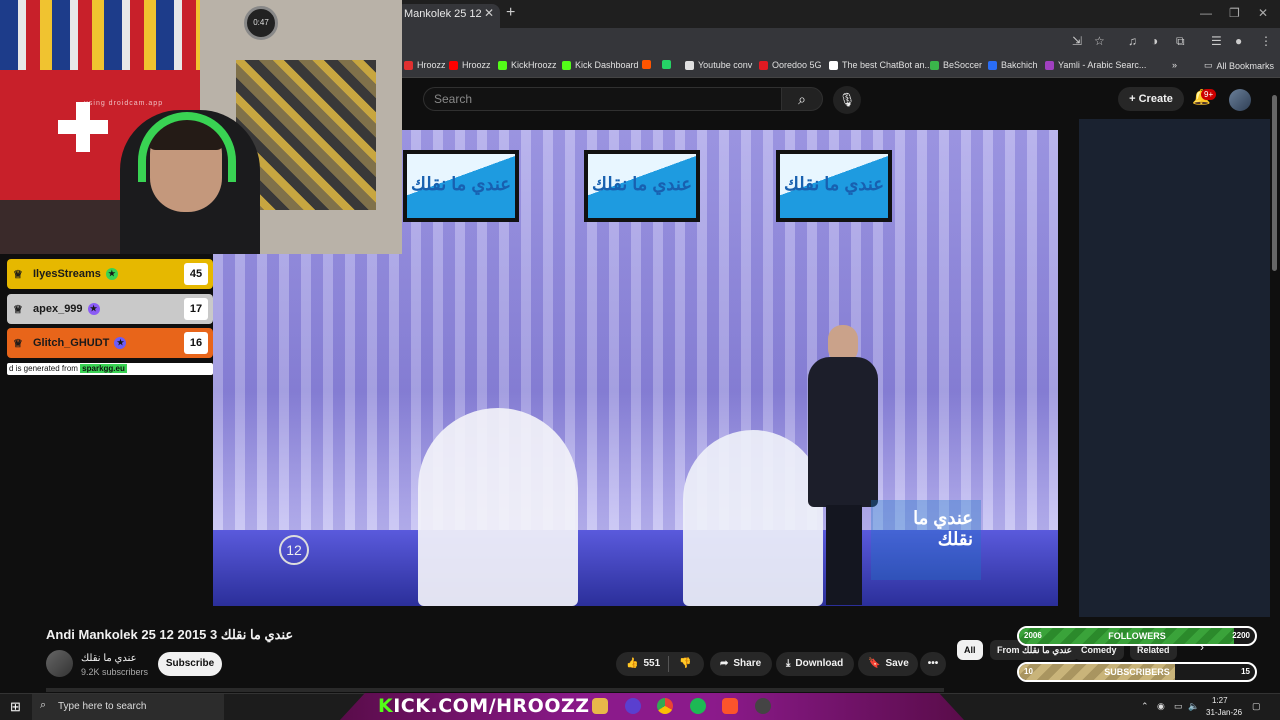 The width and height of the screenshot is (1280, 720). Describe the element at coordinates (115, 672) in the screenshot. I see `subscriber-count: 9.2K subscribers` at that location.